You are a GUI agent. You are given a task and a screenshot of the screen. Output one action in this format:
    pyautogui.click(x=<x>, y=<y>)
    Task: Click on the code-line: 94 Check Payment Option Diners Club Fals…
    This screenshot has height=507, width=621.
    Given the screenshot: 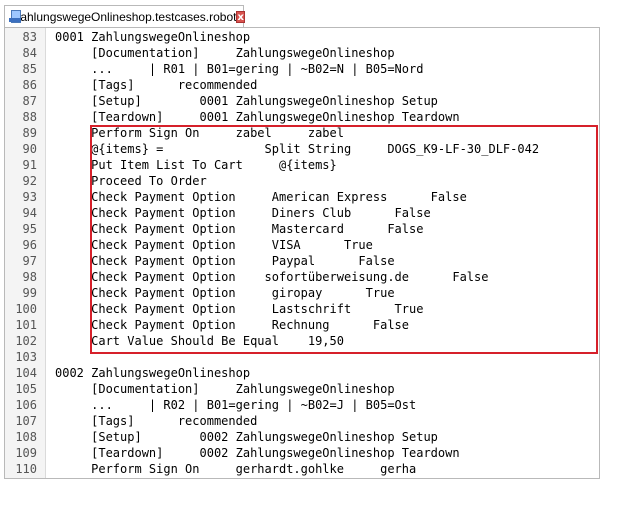 What is the action you would take?
    pyautogui.click(x=302, y=213)
    